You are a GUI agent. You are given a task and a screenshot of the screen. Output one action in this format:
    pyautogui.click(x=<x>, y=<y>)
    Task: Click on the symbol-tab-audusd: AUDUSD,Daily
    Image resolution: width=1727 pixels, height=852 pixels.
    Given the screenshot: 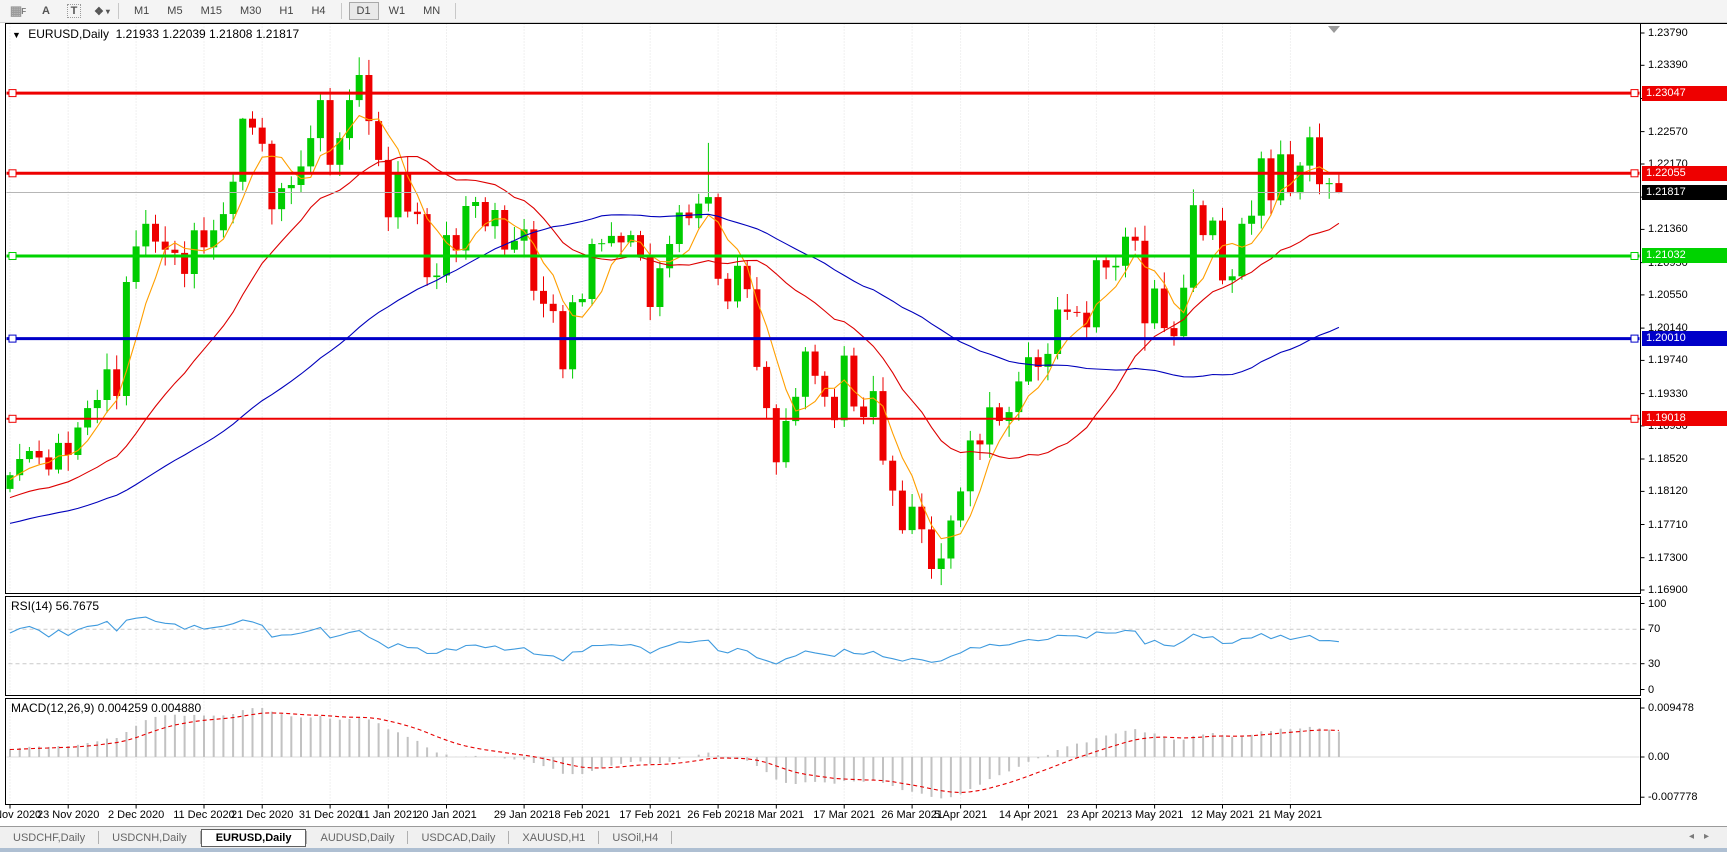 What is the action you would take?
    pyautogui.click(x=357, y=838)
    